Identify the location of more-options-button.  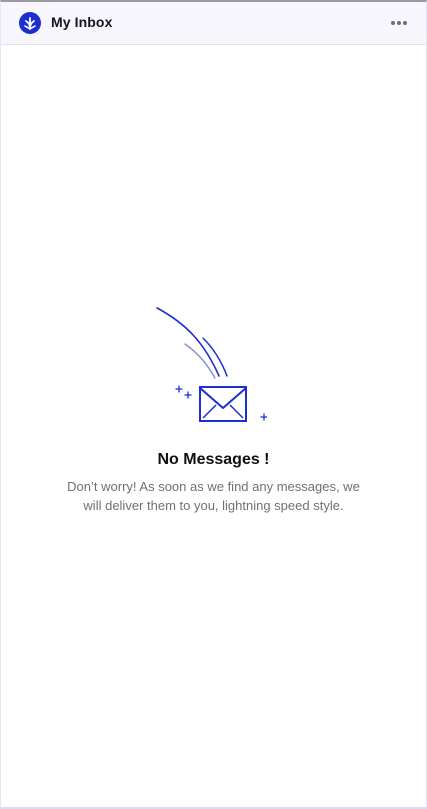
(399, 23).